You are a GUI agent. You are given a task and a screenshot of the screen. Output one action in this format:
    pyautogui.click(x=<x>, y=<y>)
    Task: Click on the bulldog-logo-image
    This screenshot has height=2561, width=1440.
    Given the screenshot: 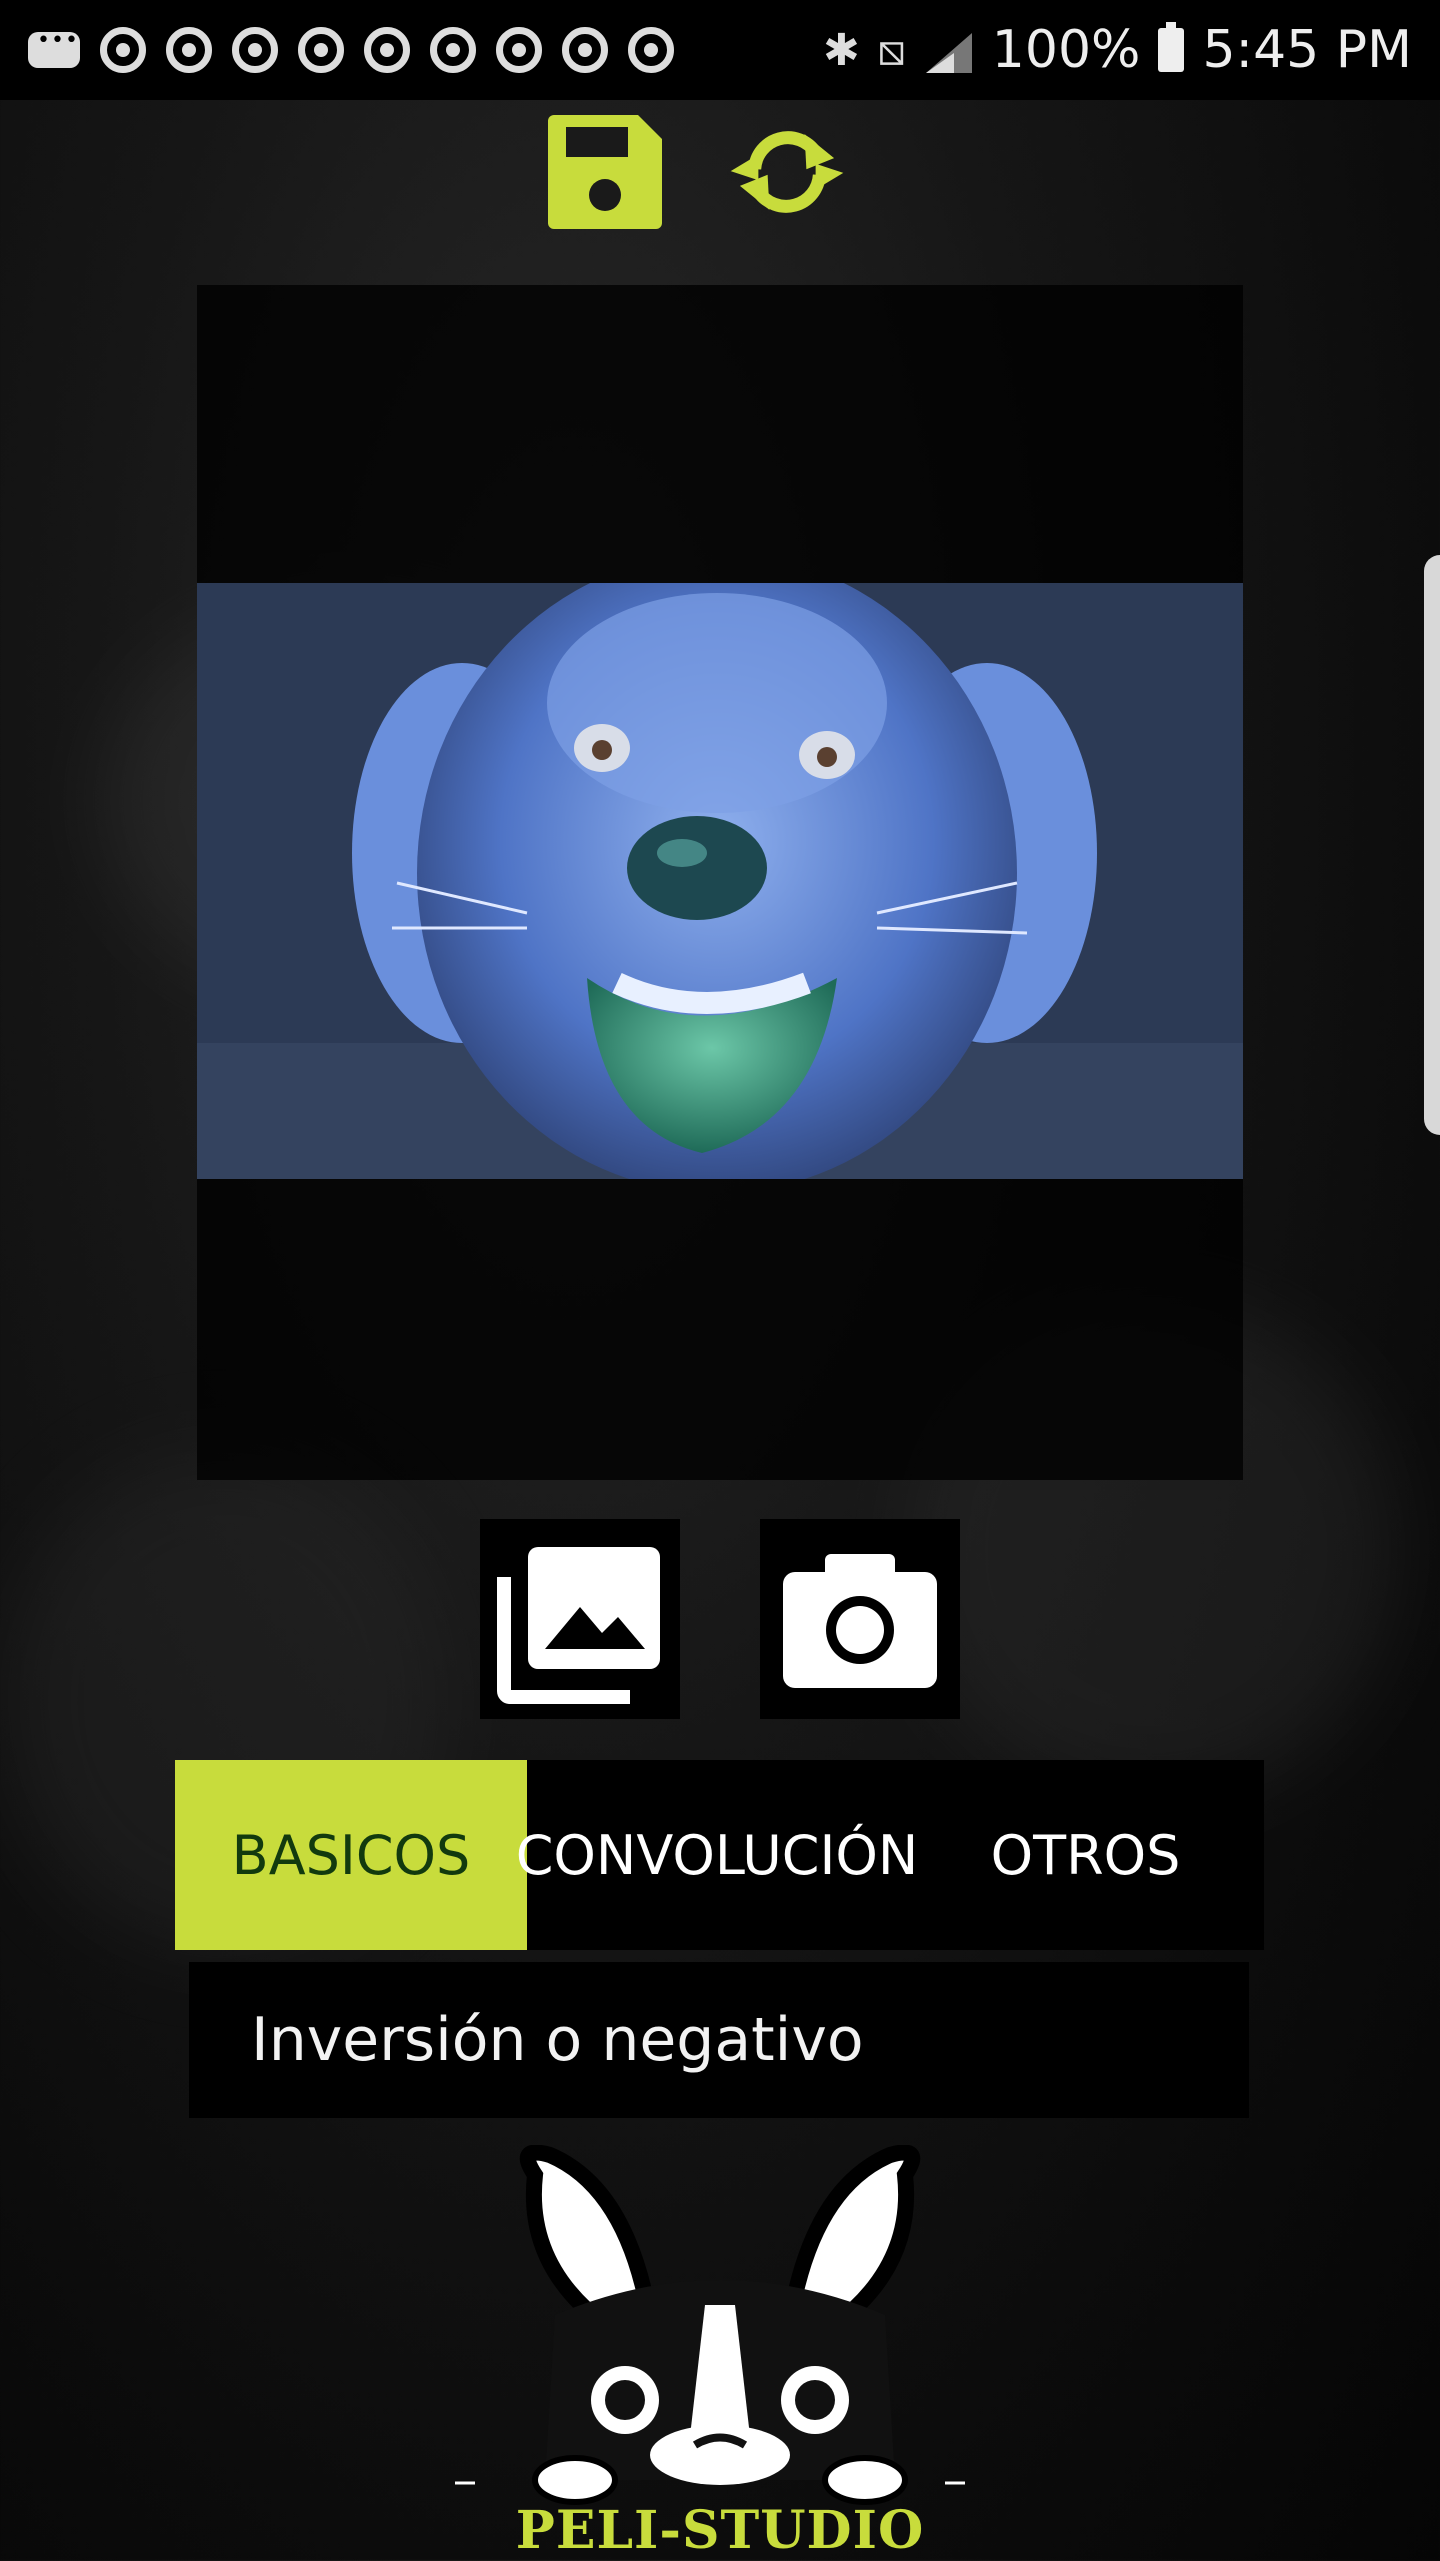 What is the action you would take?
    pyautogui.click(x=720, y=2324)
    